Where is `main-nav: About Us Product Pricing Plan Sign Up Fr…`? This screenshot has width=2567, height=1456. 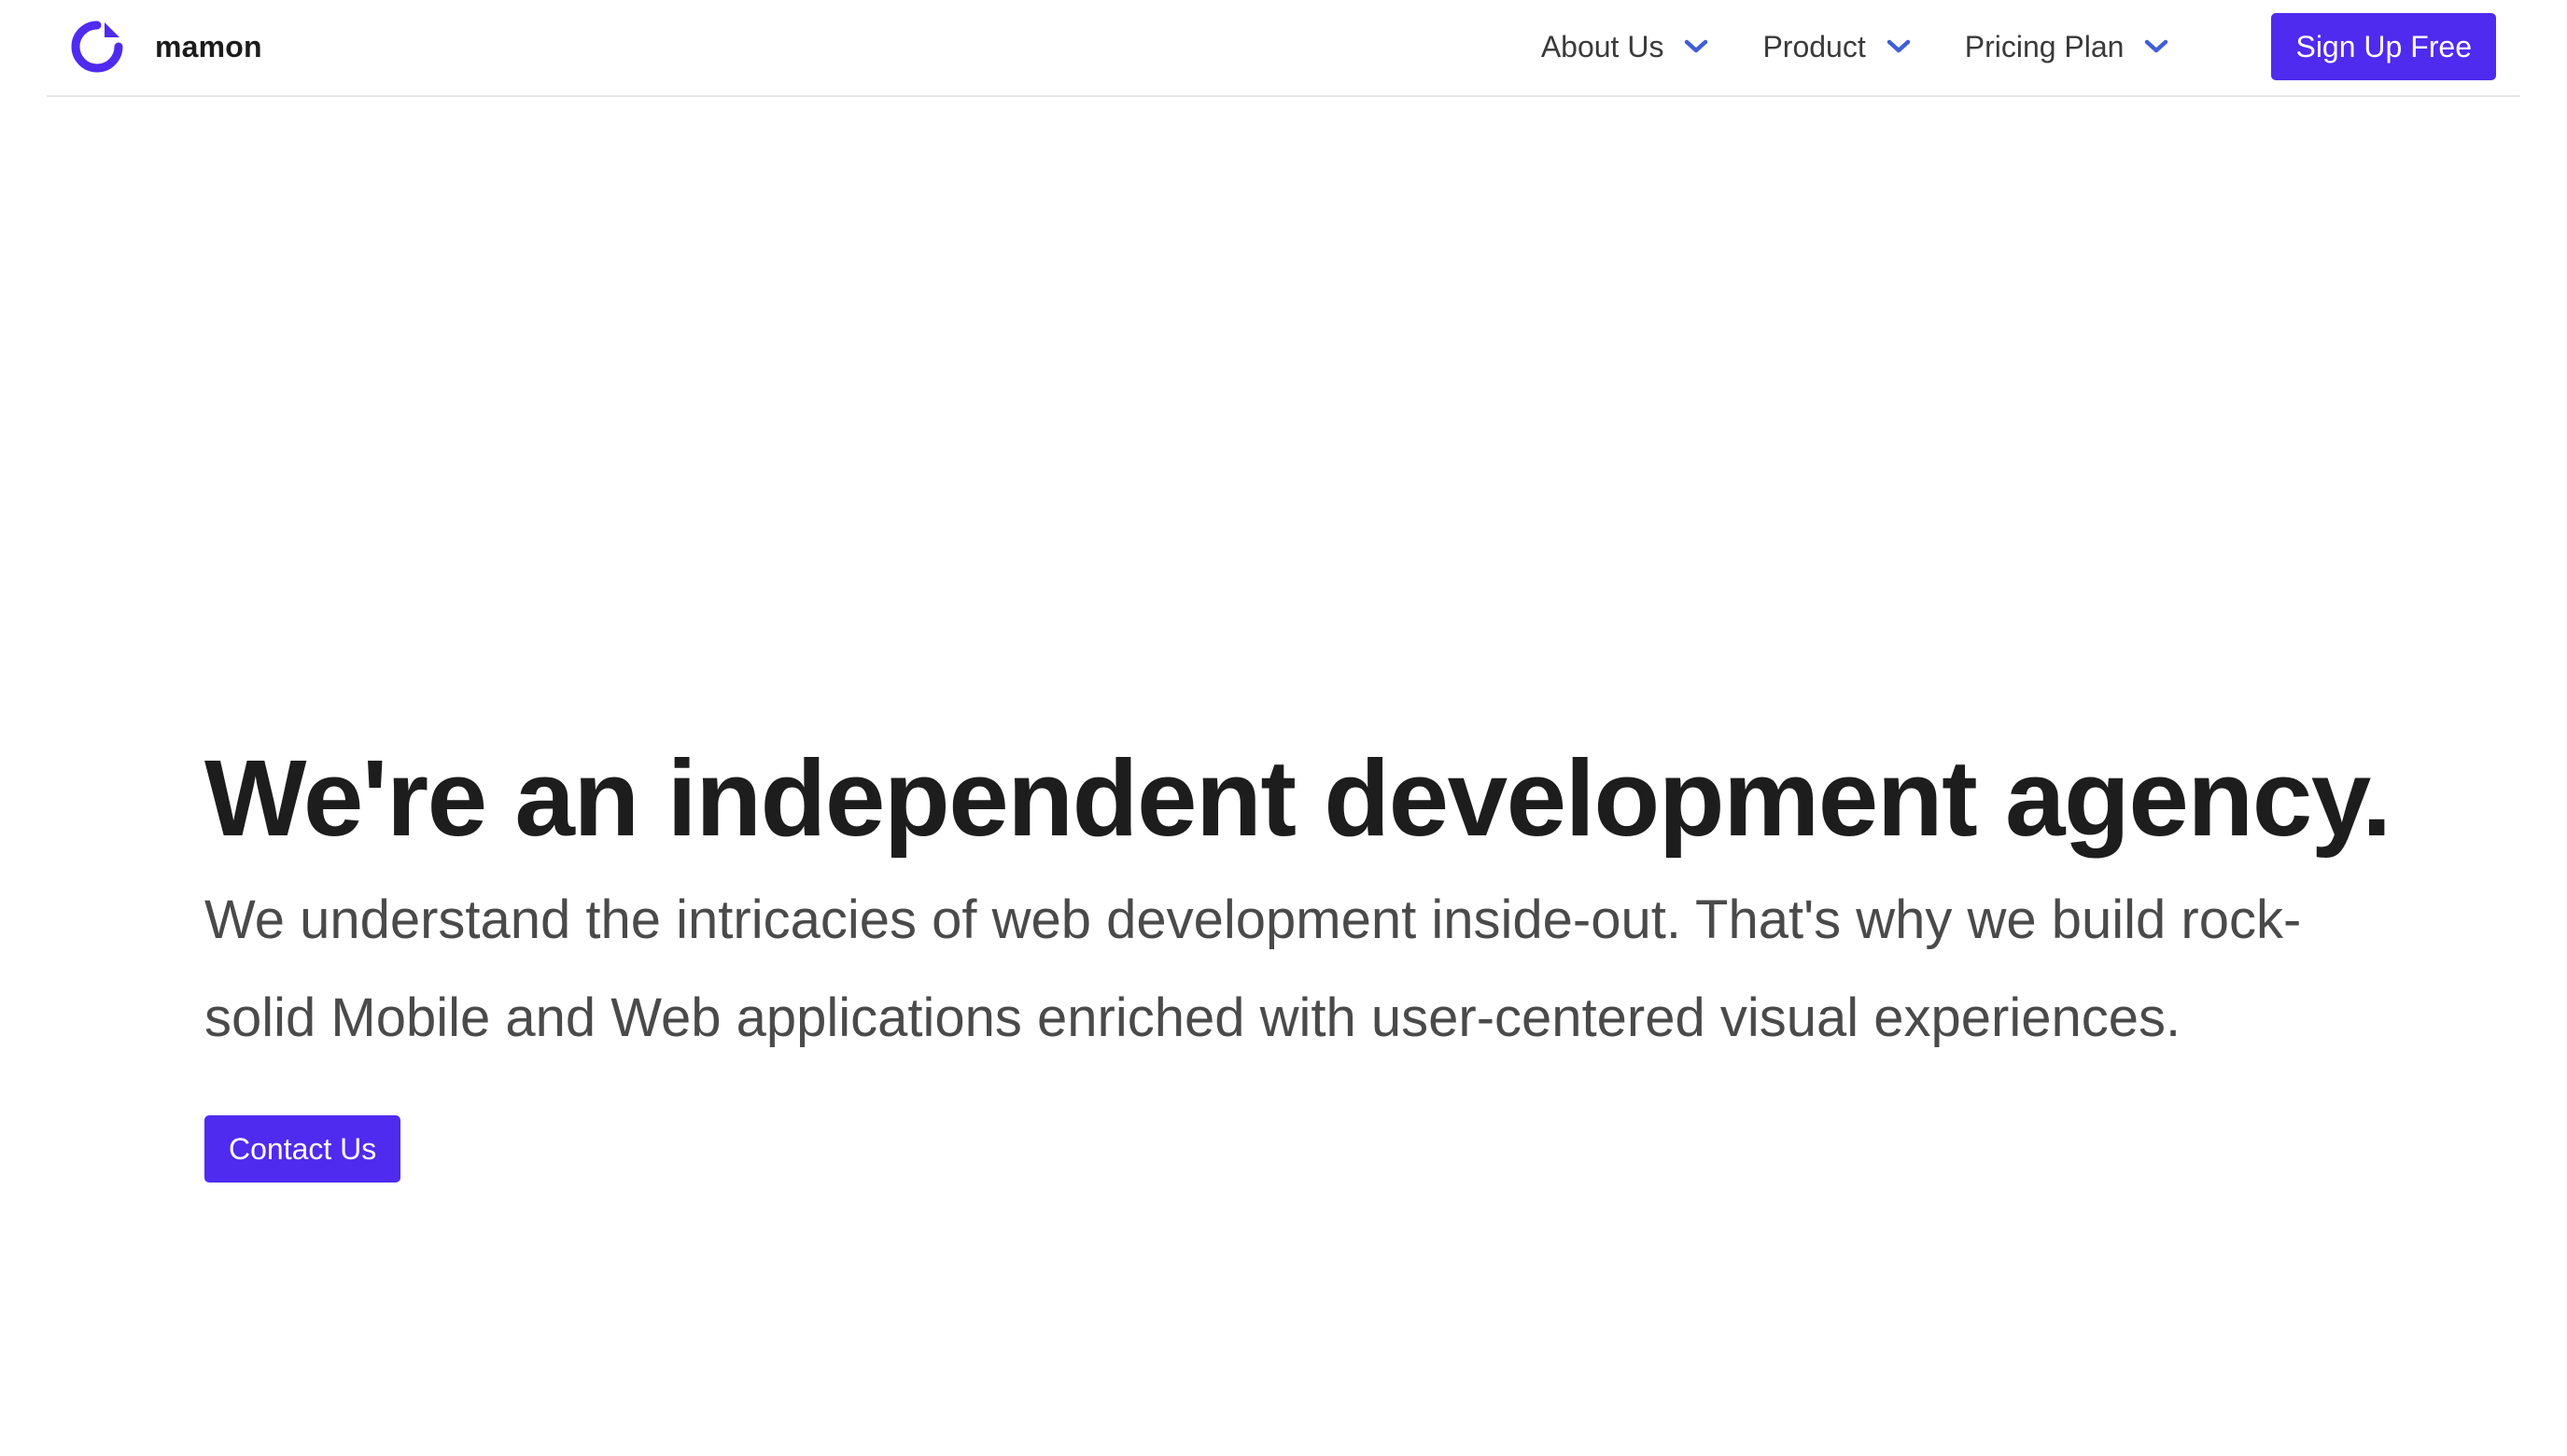 main-nav: About Us Product Pricing Plan Sign Up Fr… is located at coordinates (2018, 46).